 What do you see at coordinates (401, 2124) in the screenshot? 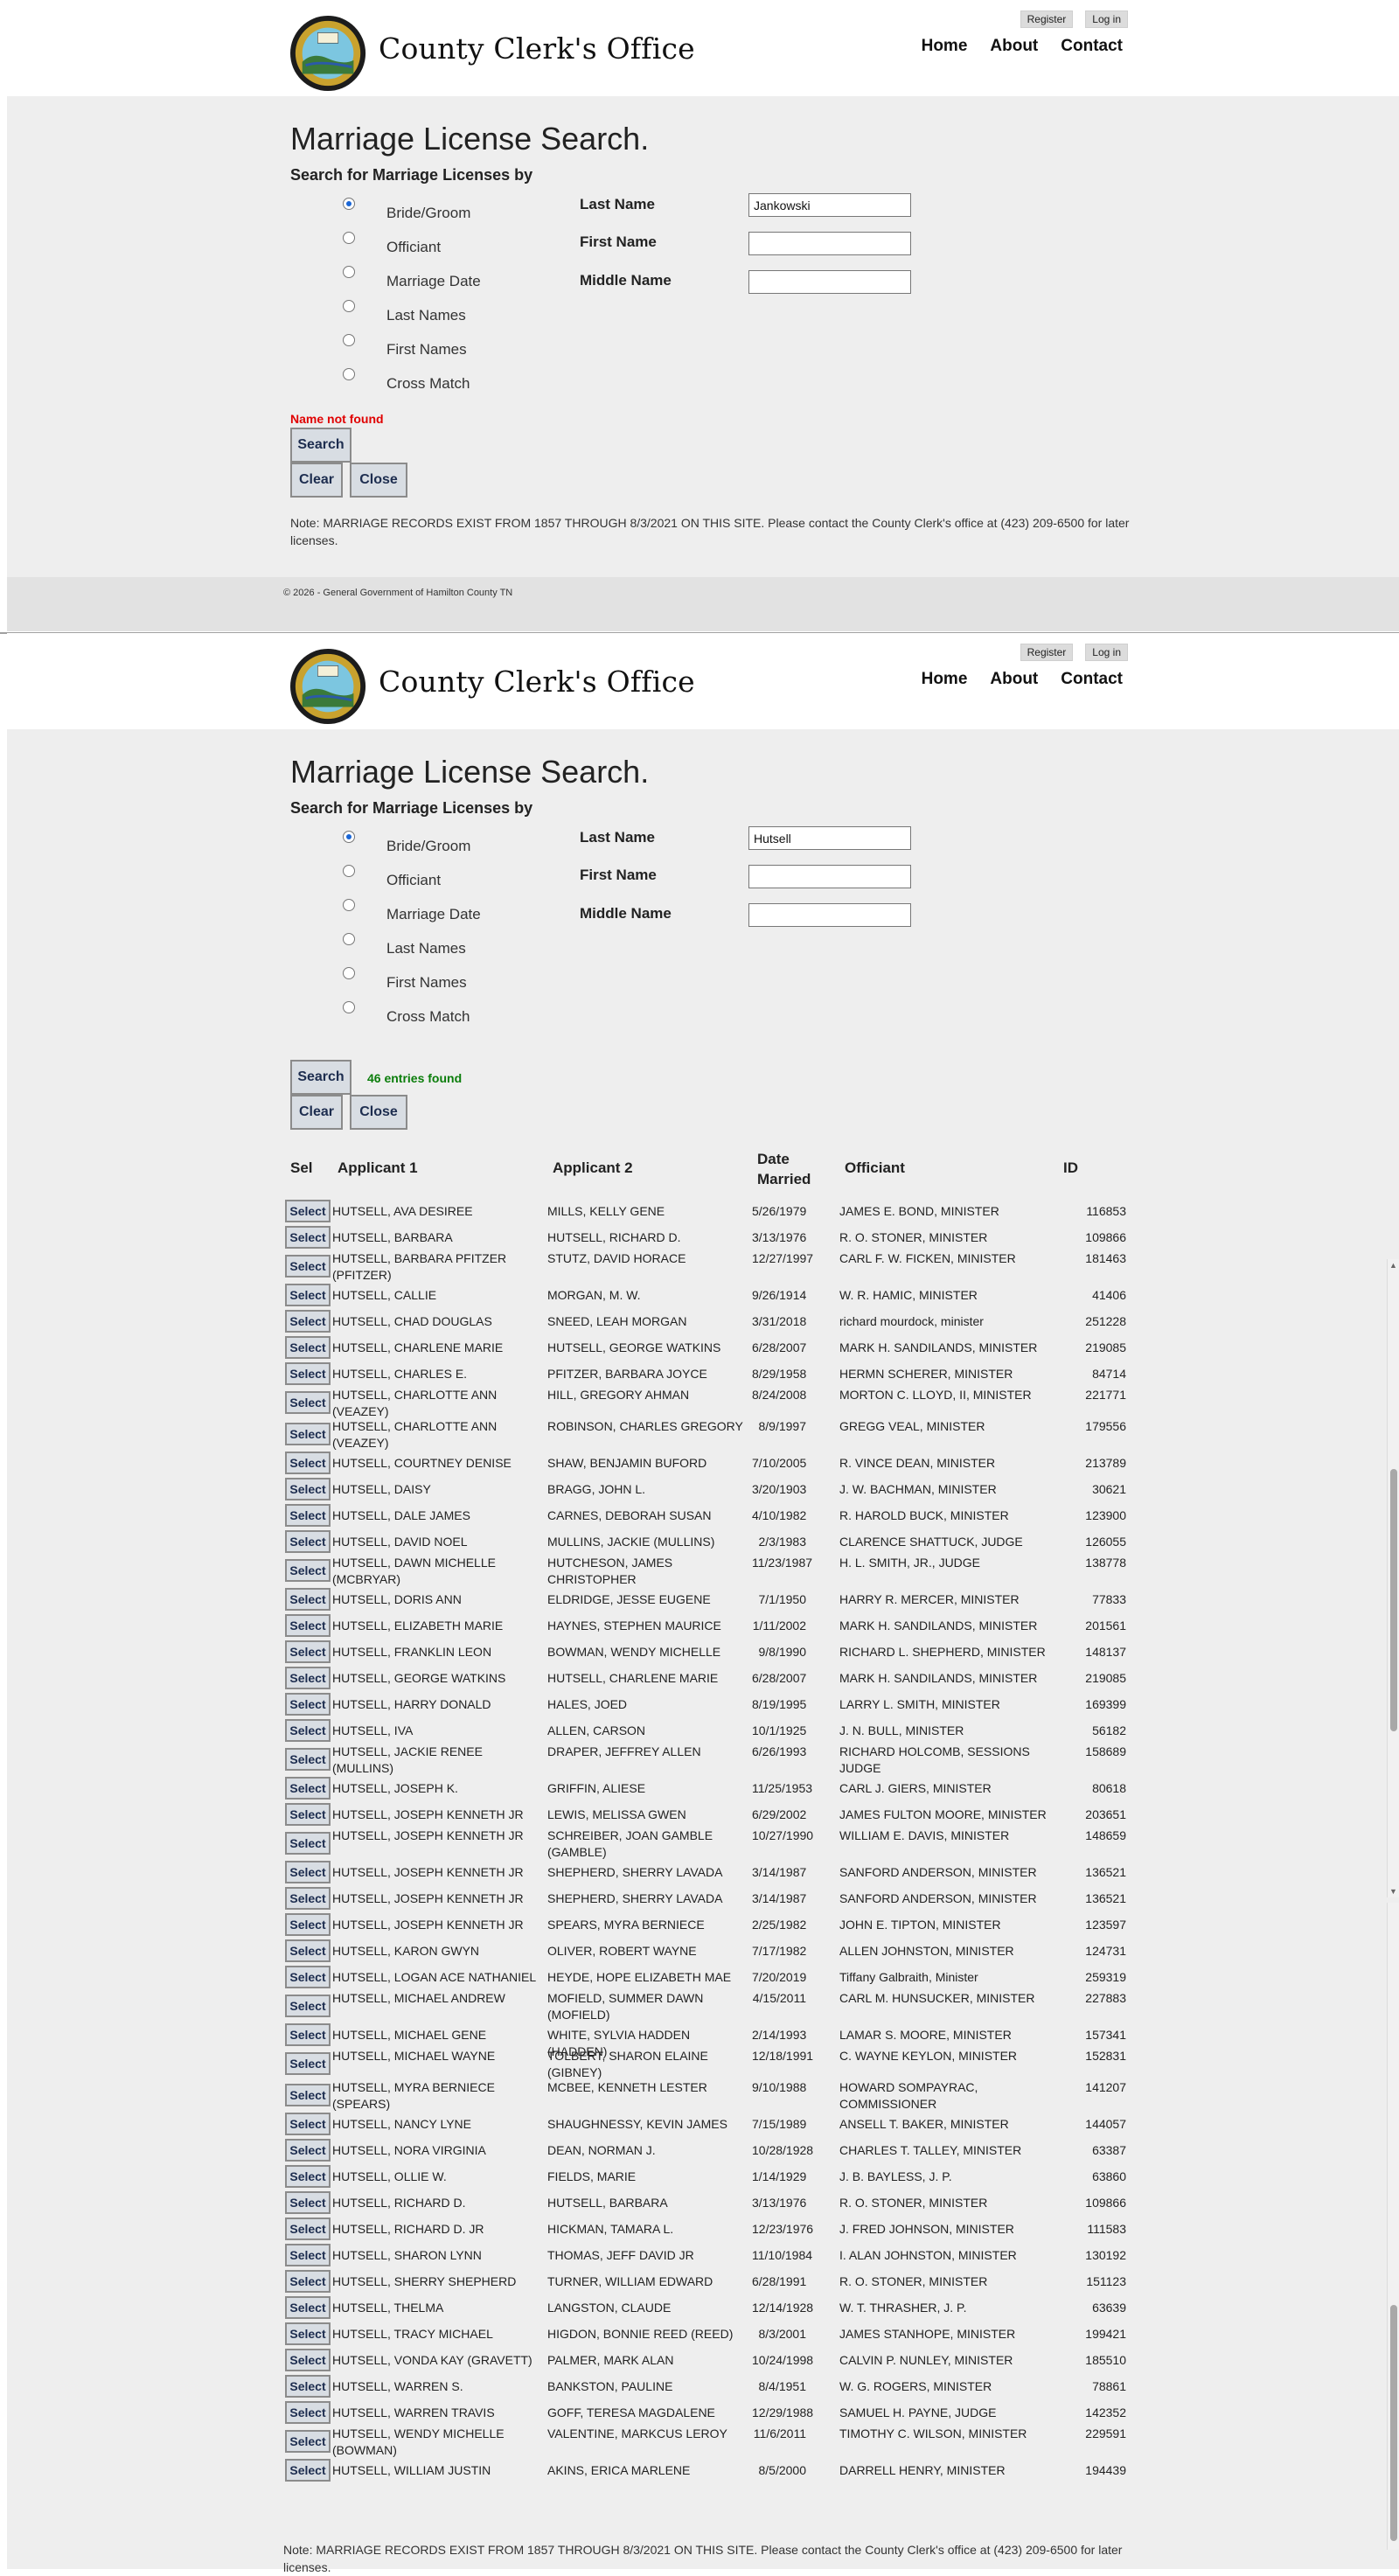
I see `applicant-1-cell: HUTSELL, NANCY LYNE` at bounding box center [401, 2124].